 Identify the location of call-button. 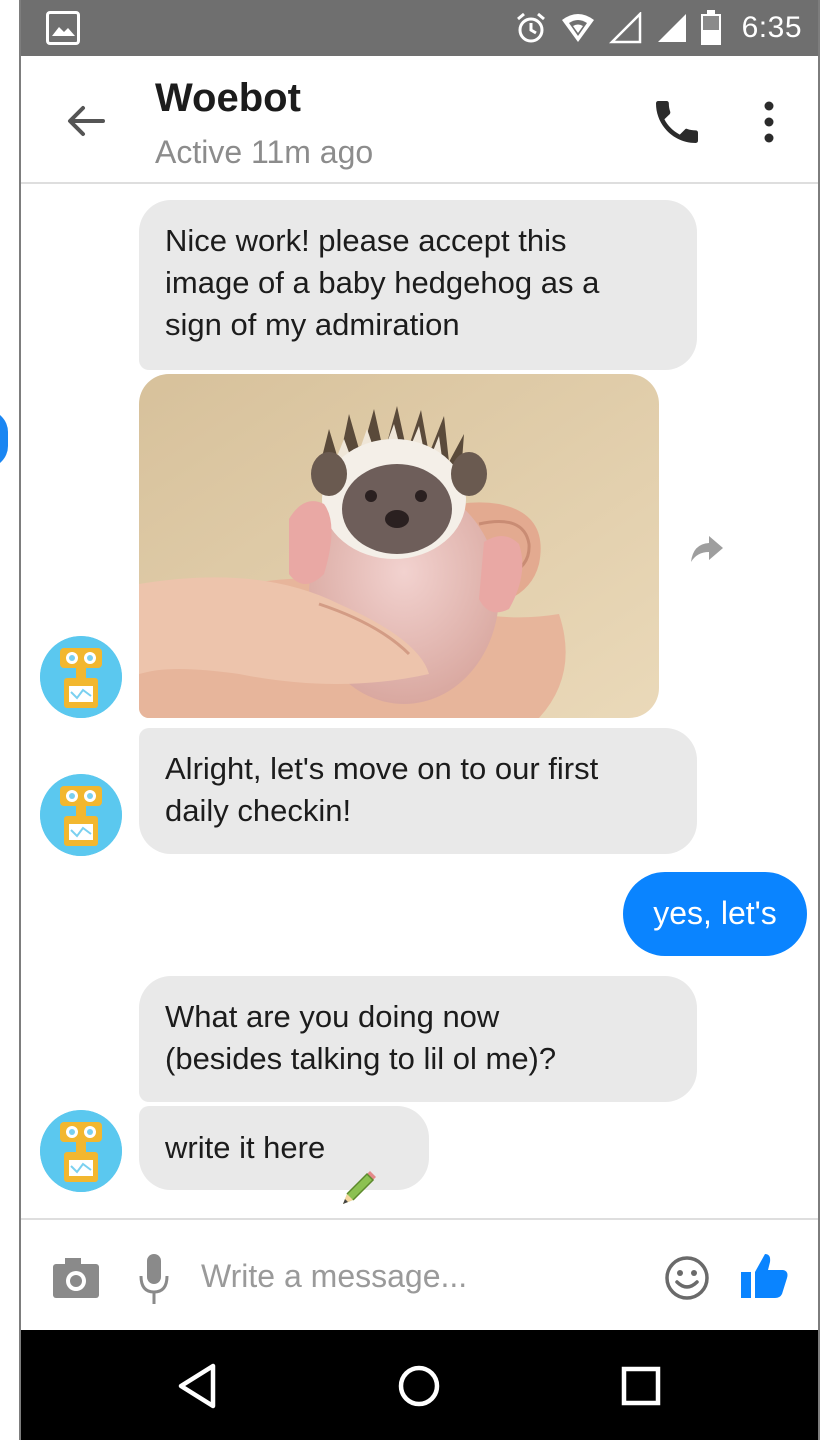
(677, 122).